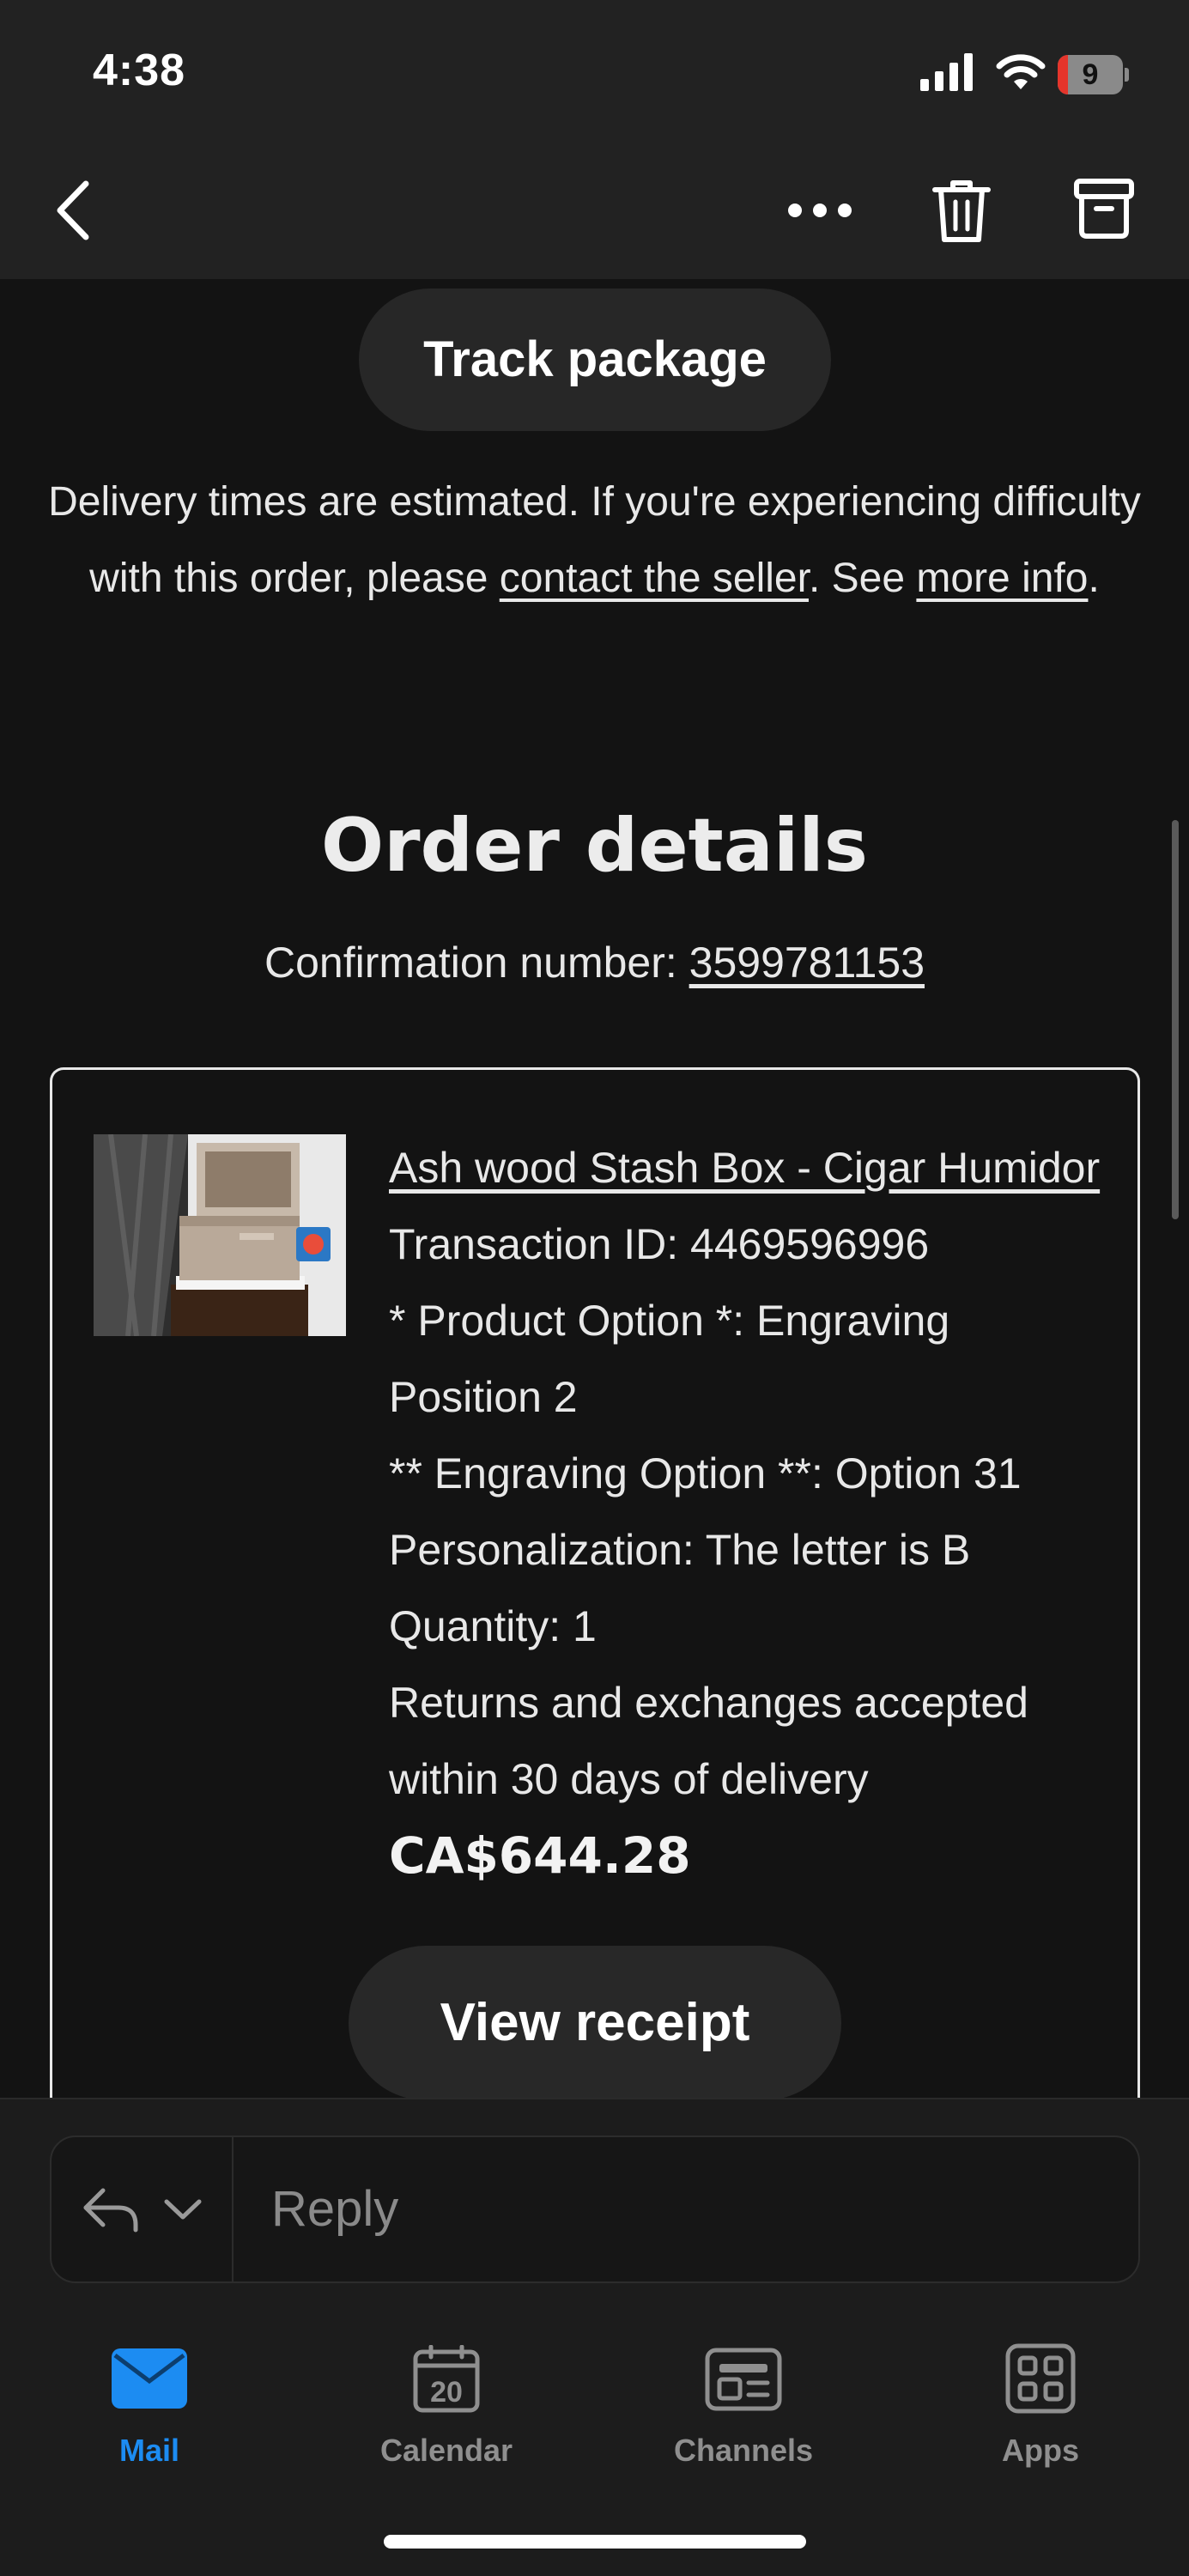  What do you see at coordinates (1104, 208) in the screenshot?
I see `archive-icon` at bounding box center [1104, 208].